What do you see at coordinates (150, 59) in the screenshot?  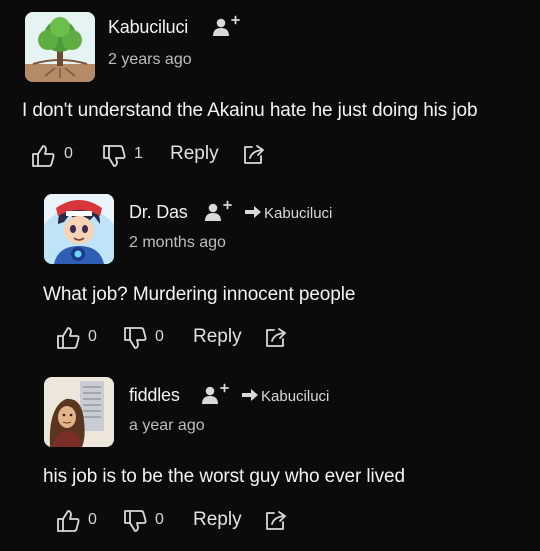 I see `comment-time: 2 years ago` at bounding box center [150, 59].